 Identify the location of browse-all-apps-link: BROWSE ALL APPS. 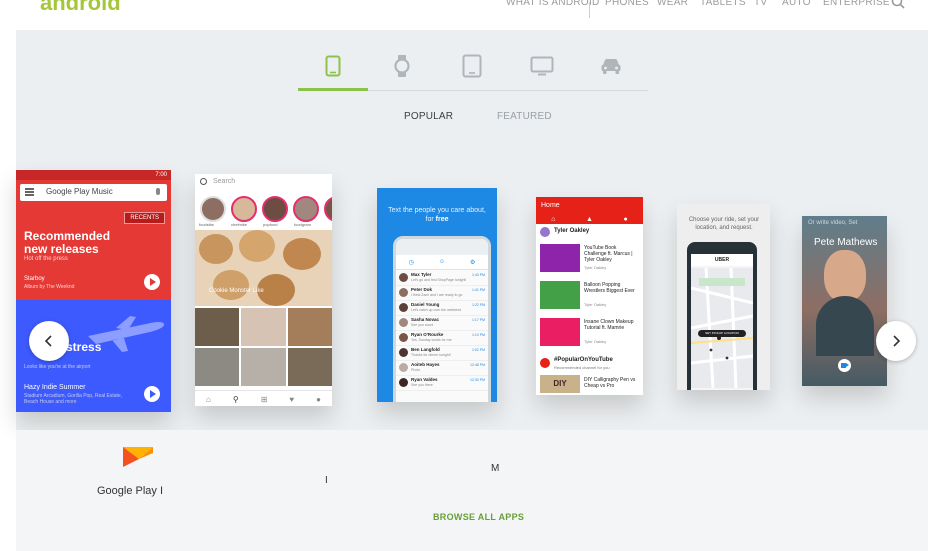
(478, 517).